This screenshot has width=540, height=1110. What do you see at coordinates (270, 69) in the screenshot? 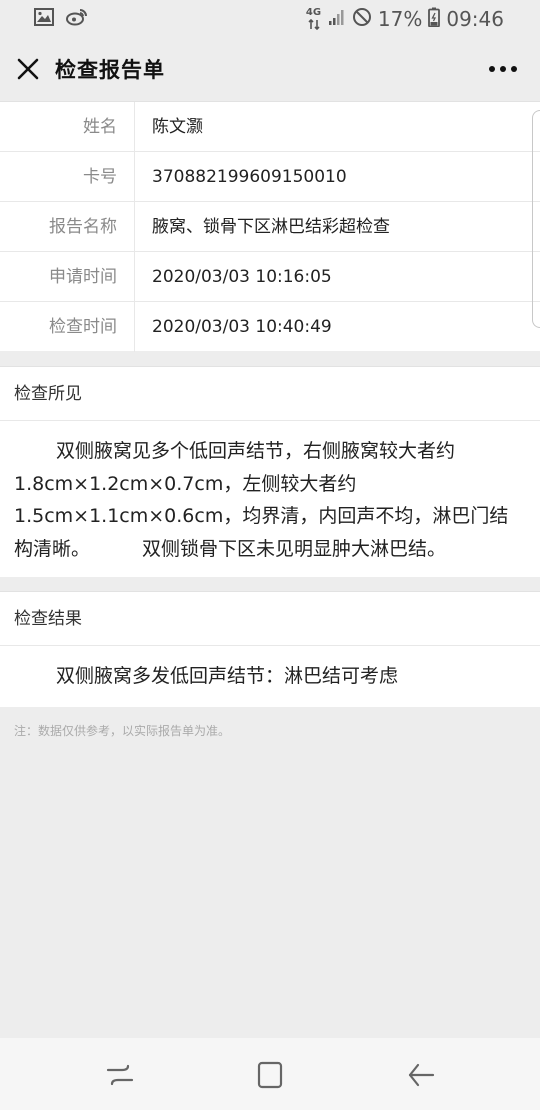
I see `app-header: 检查报告单` at bounding box center [270, 69].